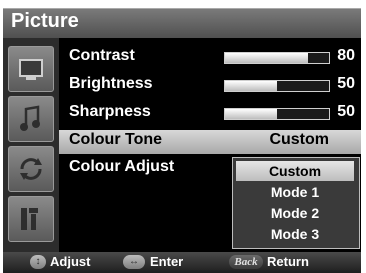 The image size is (366, 273). I want to click on brightness-row: Brightness 50, so click(210, 86).